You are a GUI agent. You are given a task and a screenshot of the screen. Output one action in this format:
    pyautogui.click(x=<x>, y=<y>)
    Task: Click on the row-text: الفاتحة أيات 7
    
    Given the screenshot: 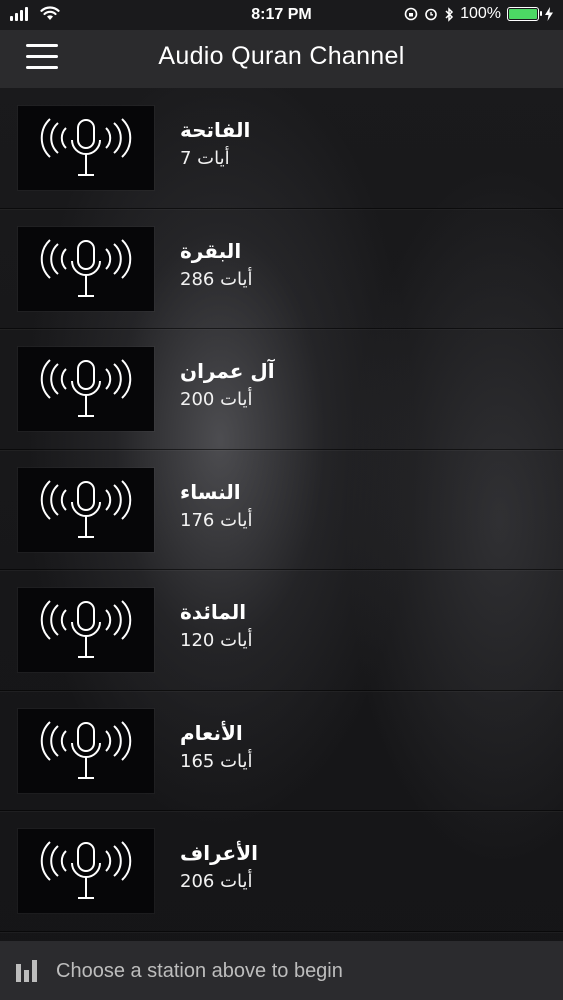 What is the action you would take?
    pyautogui.click(x=215, y=143)
    